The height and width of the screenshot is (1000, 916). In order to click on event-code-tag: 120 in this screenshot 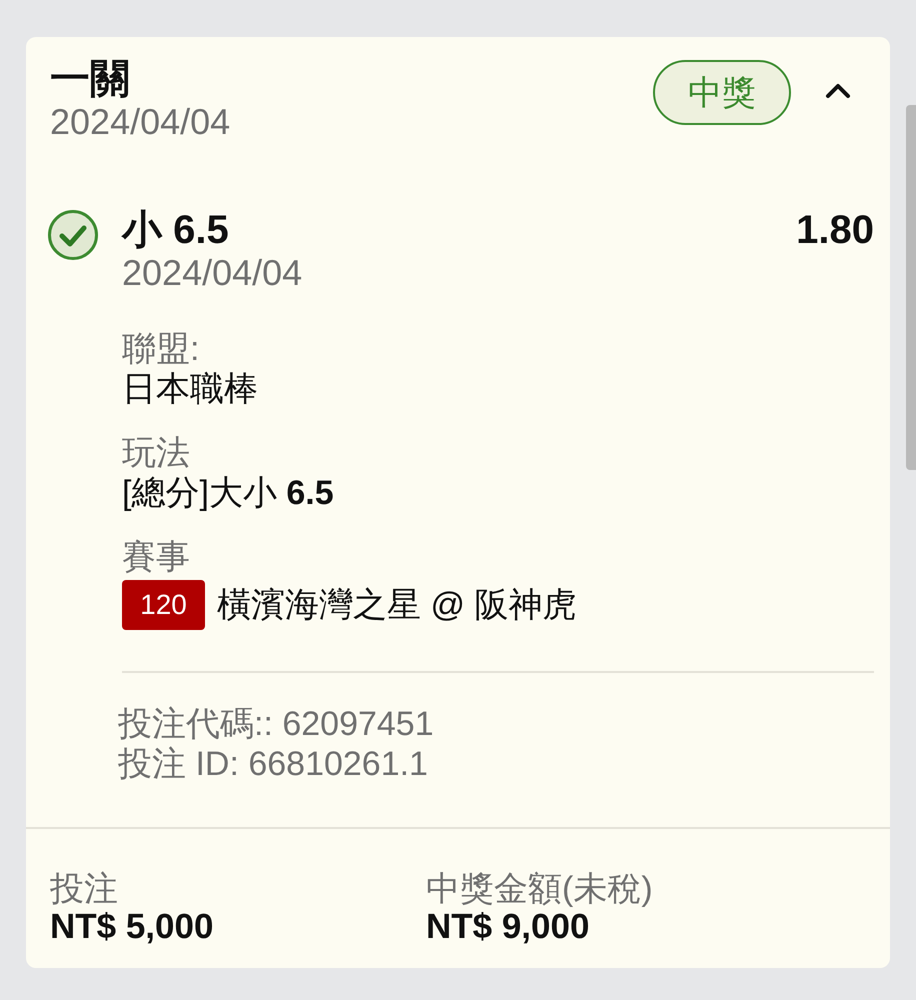, I will do `click(163, 605)`.